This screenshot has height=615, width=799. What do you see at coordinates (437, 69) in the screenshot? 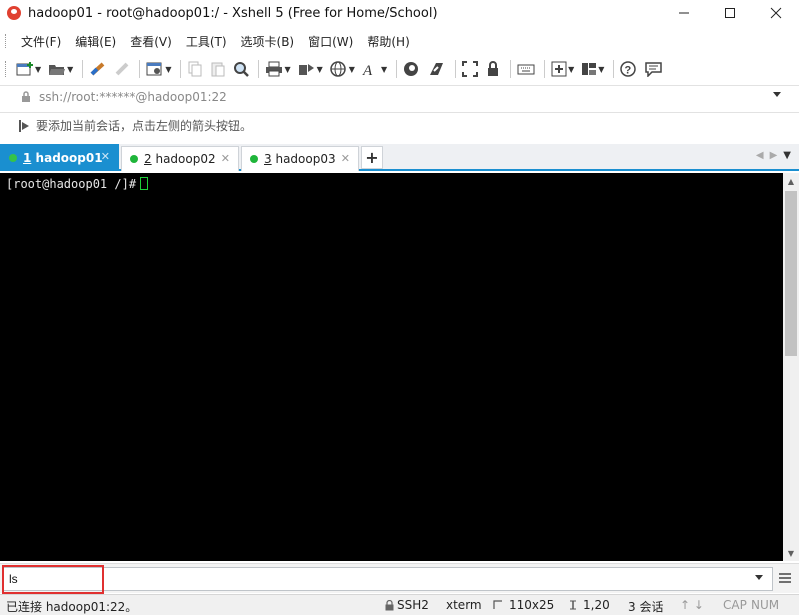
I see `xmanager-button` at bounding box center [437, 69].